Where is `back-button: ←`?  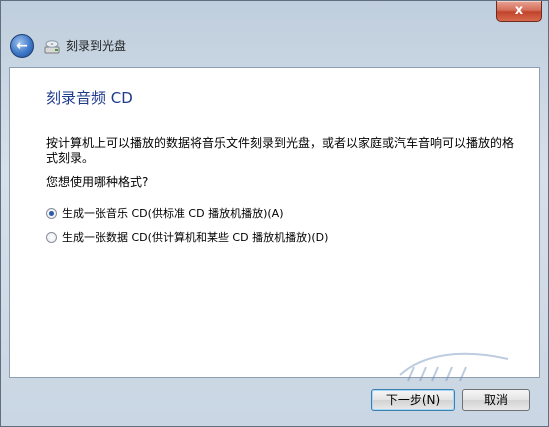
back-button: ← is located at coordinates (22, 46).